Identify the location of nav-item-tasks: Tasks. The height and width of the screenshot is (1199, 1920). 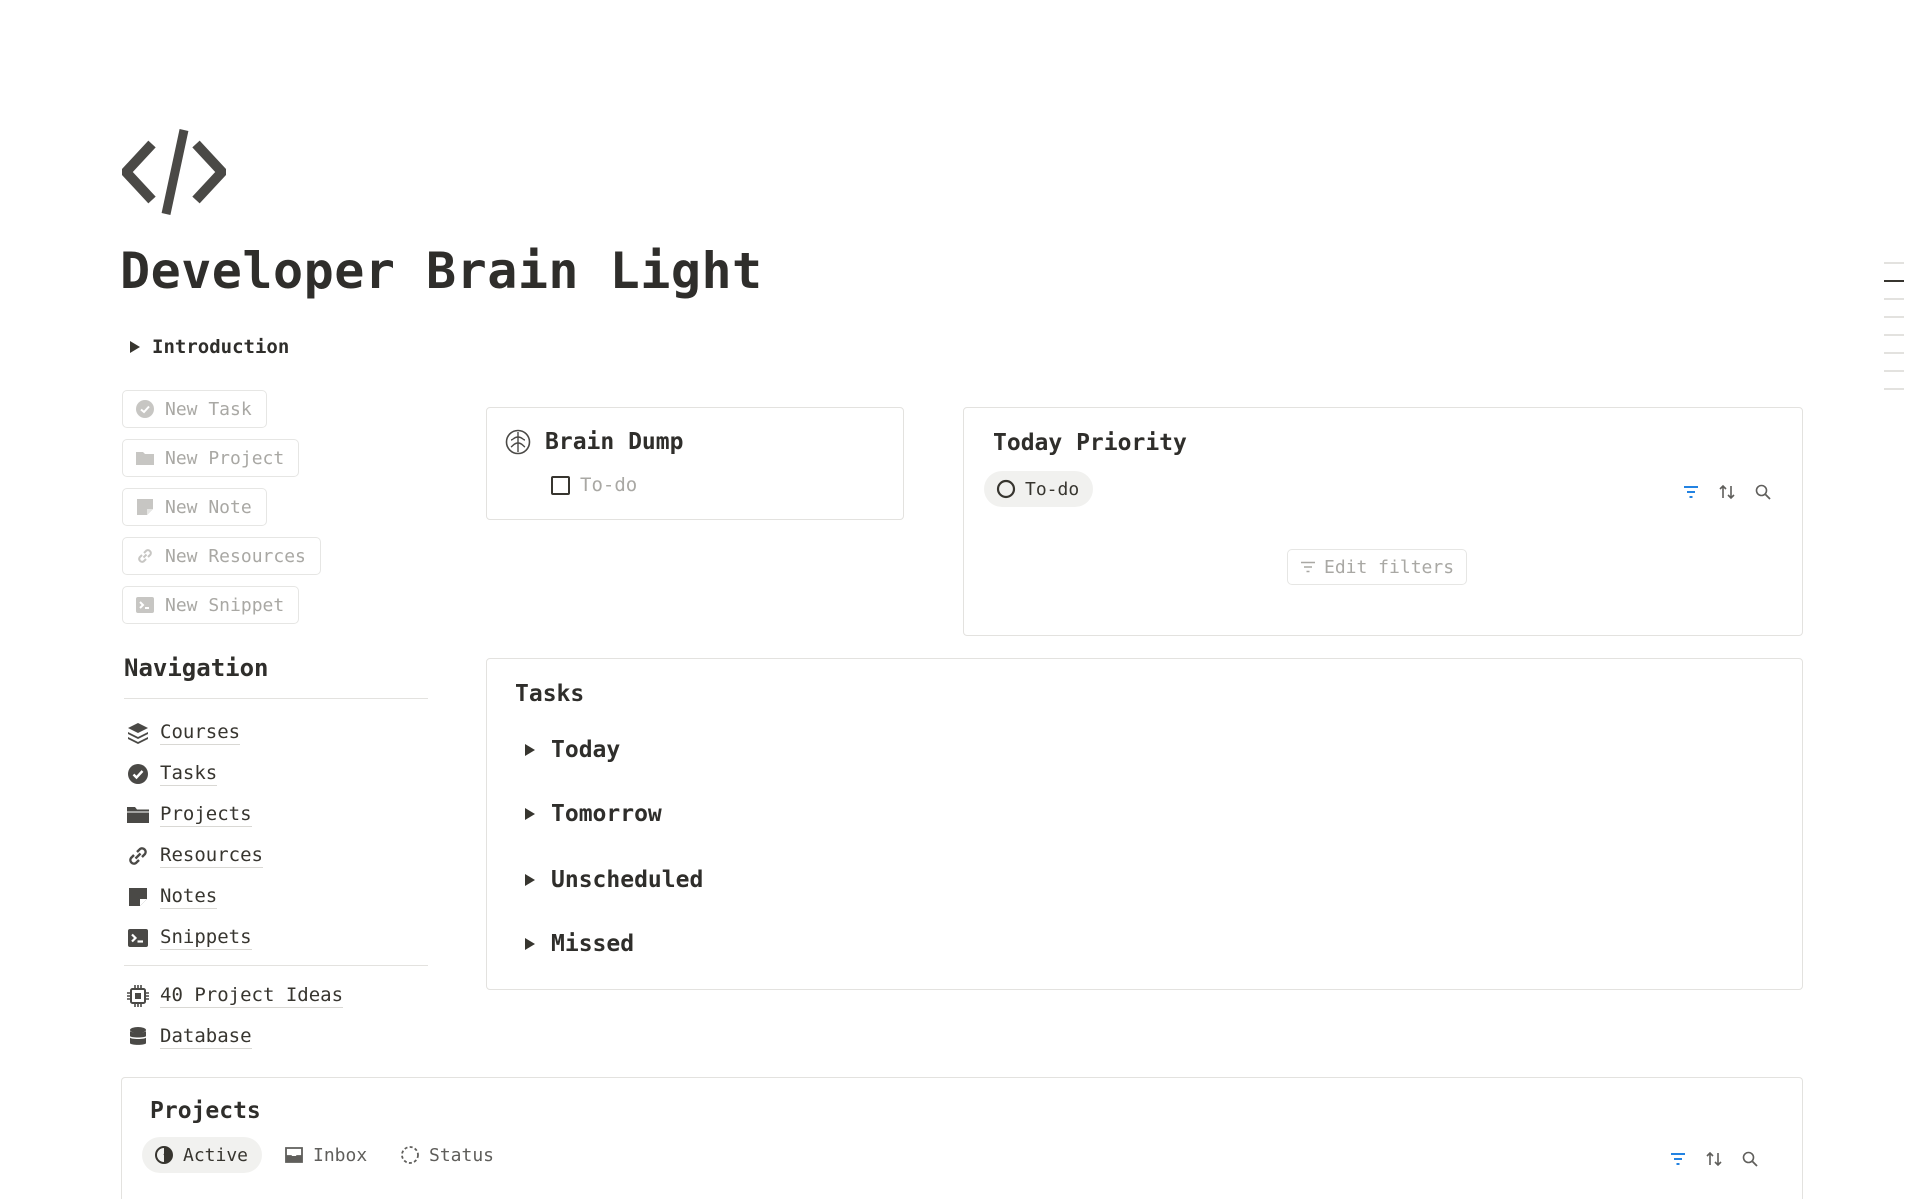
(276, 773).